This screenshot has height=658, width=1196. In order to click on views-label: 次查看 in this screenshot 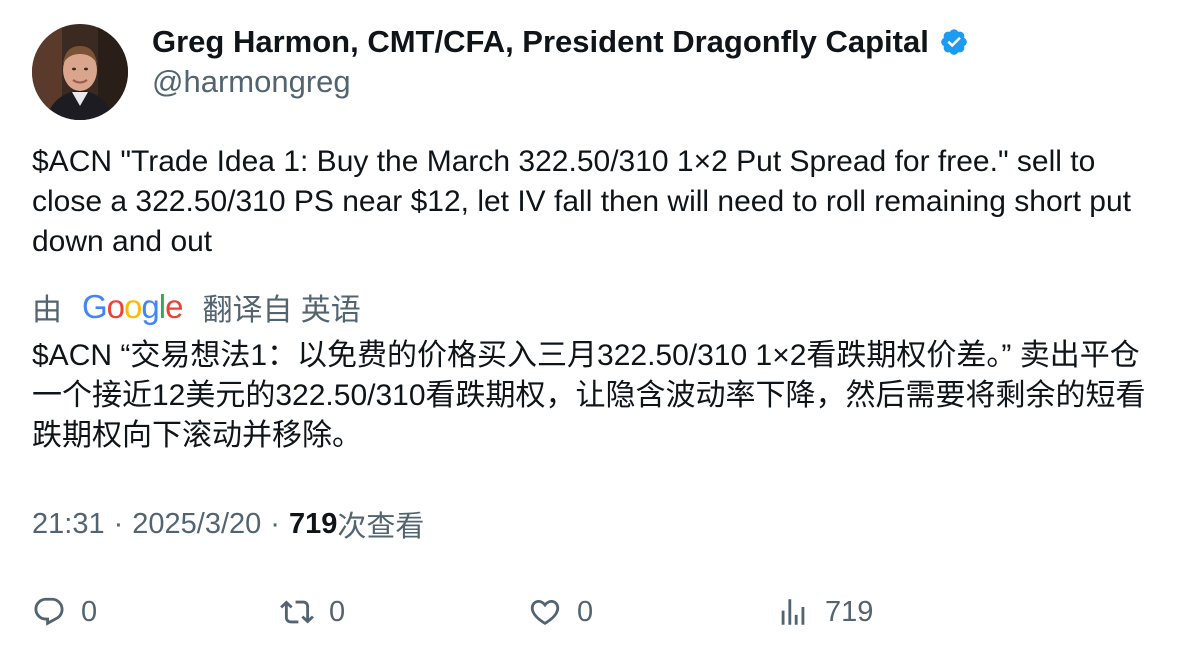, I will do `click(381, 527)`.